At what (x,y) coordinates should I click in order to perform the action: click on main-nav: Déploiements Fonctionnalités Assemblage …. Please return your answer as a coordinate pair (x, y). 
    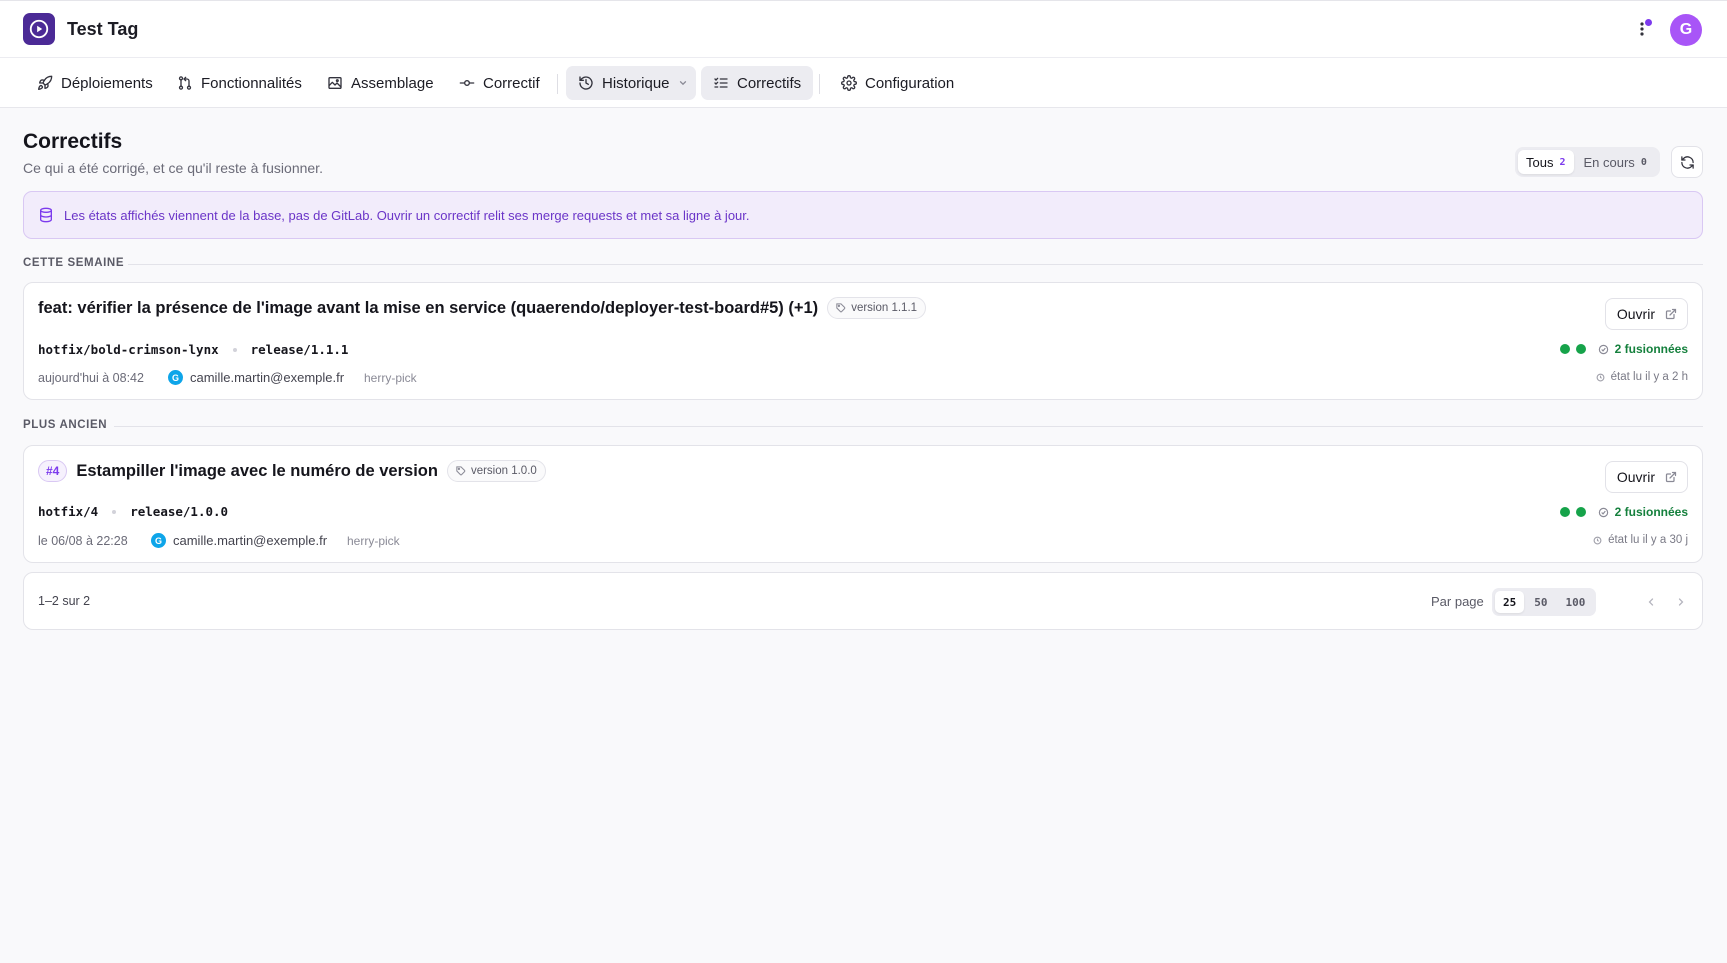
    Looking at the image, I should click on (863, 83).